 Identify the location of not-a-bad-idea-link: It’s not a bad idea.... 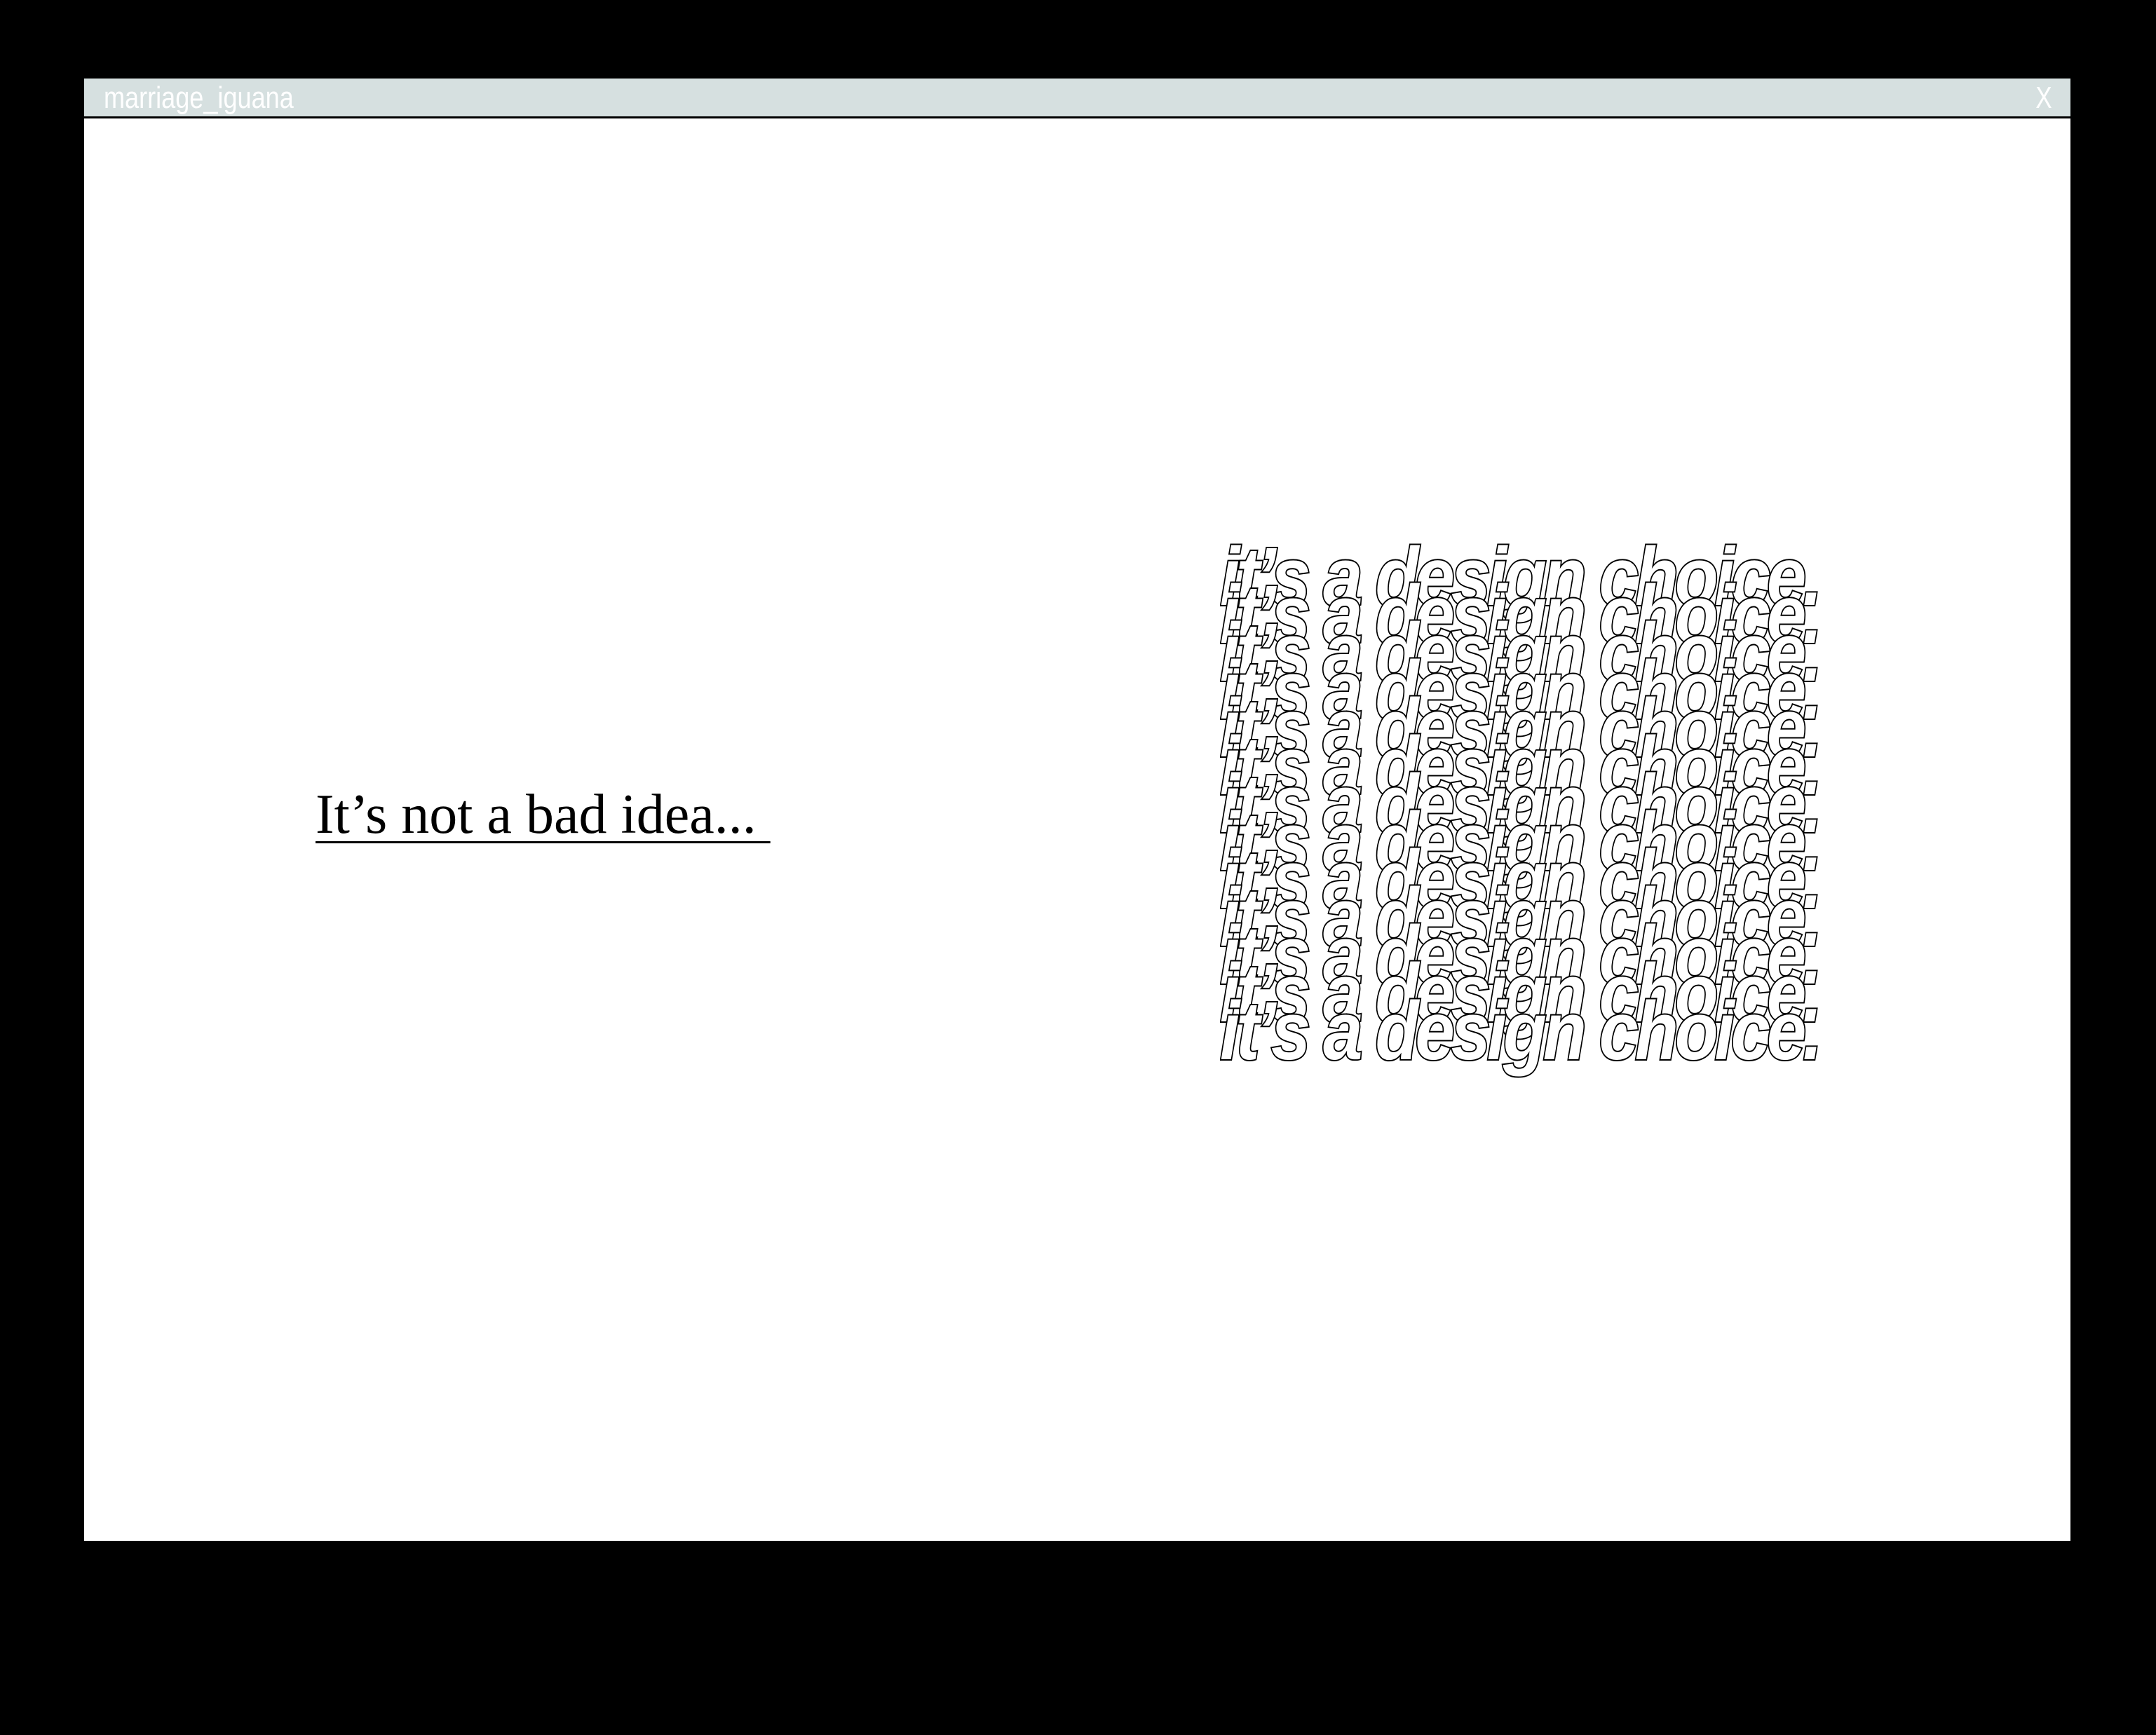
(544, 815).